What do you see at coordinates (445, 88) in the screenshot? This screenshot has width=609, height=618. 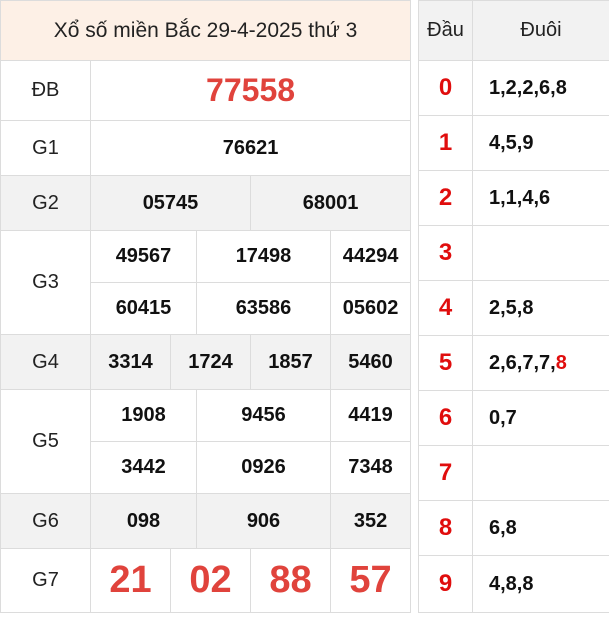 I see `loto-head: 0` at bounding box center [445, 88].